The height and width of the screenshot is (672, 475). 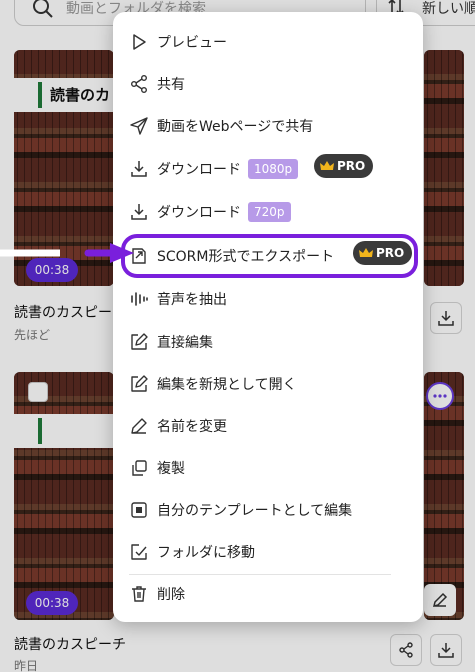 I want to click on pro-badge: PRO, so click(x=344, y=166).